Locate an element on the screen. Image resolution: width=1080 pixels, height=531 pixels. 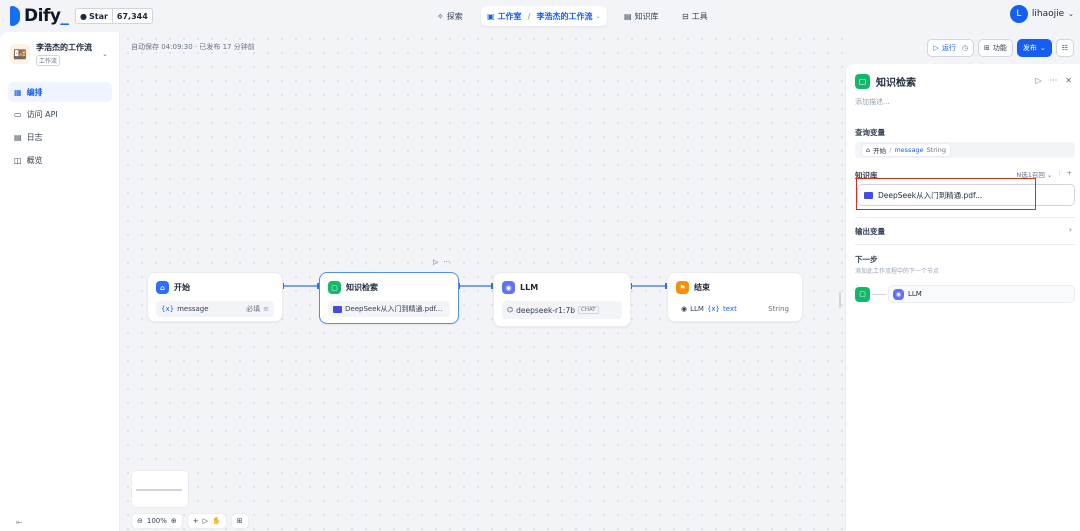
node-llm-title: LLM is located at coordinates (529, 287).